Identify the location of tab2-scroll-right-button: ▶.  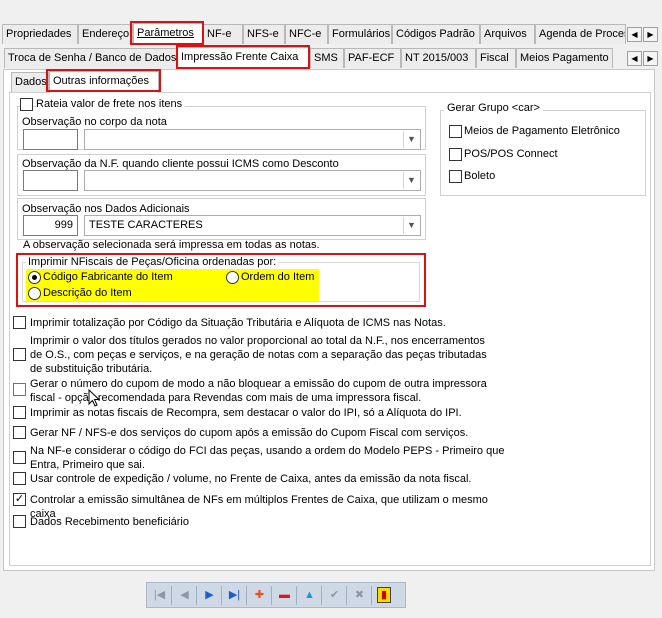
(650, 58).